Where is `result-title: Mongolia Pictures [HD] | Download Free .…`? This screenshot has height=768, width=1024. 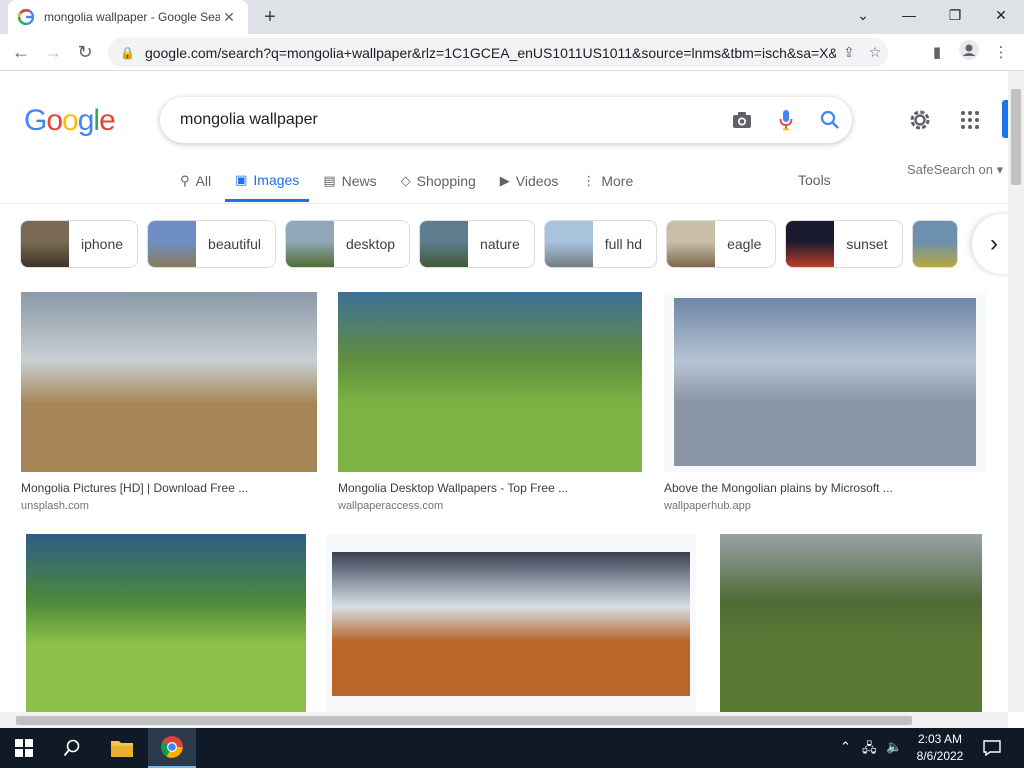 result-title: Mongolia Pictures [HD] | Download Free .… is located at coordinates (169, 488).